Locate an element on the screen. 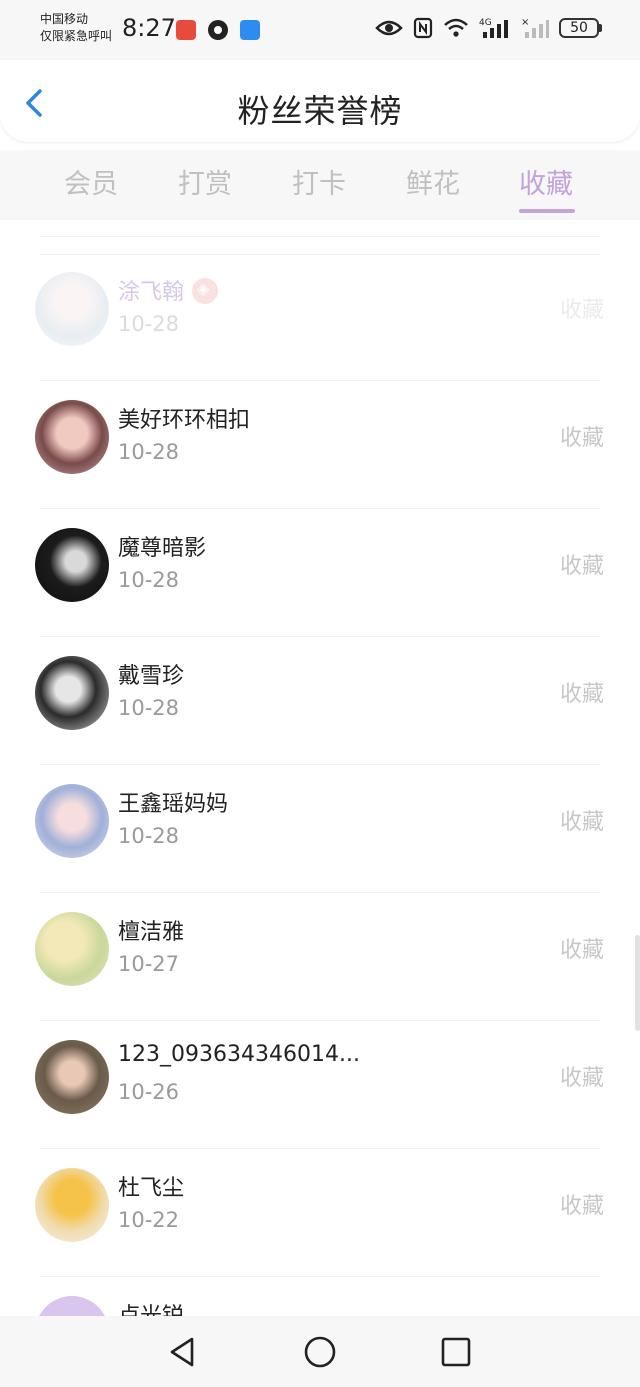 The width and height of the screenshot is (640, 1387). home-nav-icon is located at coordinates (320, 1352).